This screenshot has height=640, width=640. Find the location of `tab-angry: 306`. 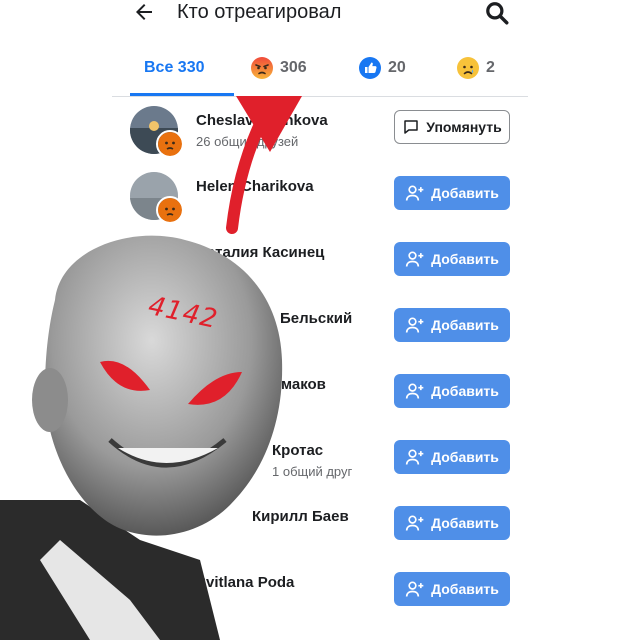

tab-angry: 306 is located at coordinates (278, 68).